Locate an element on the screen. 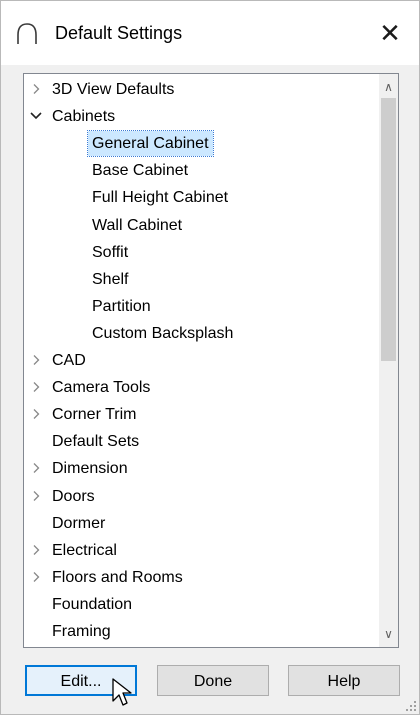  chevron-down-icon: ∨ is located at coordinates (388, 634).